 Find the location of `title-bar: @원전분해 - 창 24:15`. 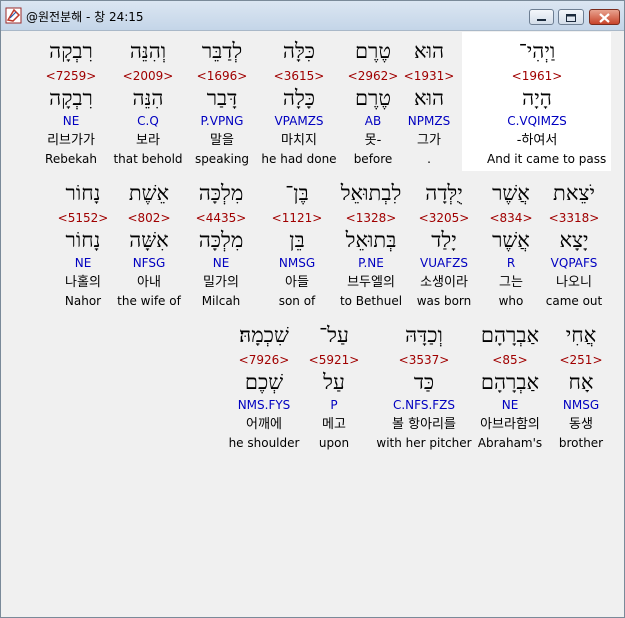

title-bar: @원전분해 - 창 24:15 is located at coordinates (312, 16).